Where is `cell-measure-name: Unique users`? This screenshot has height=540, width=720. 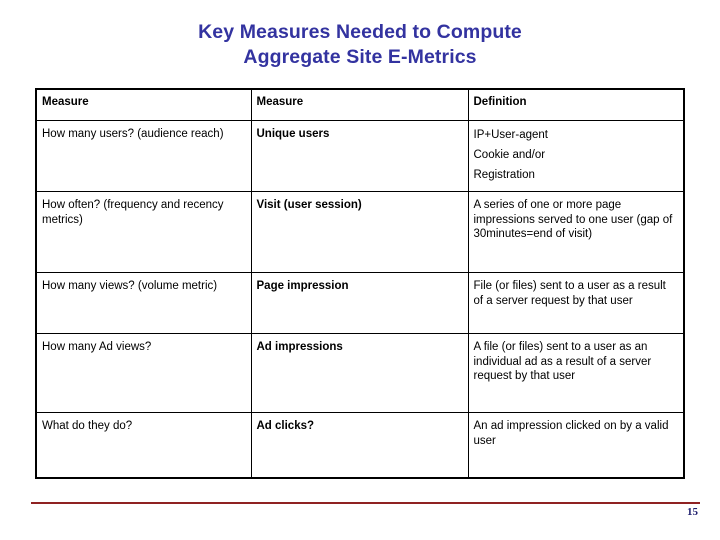 cell-measure-name: Unique users is located at coordinates (359, 156).